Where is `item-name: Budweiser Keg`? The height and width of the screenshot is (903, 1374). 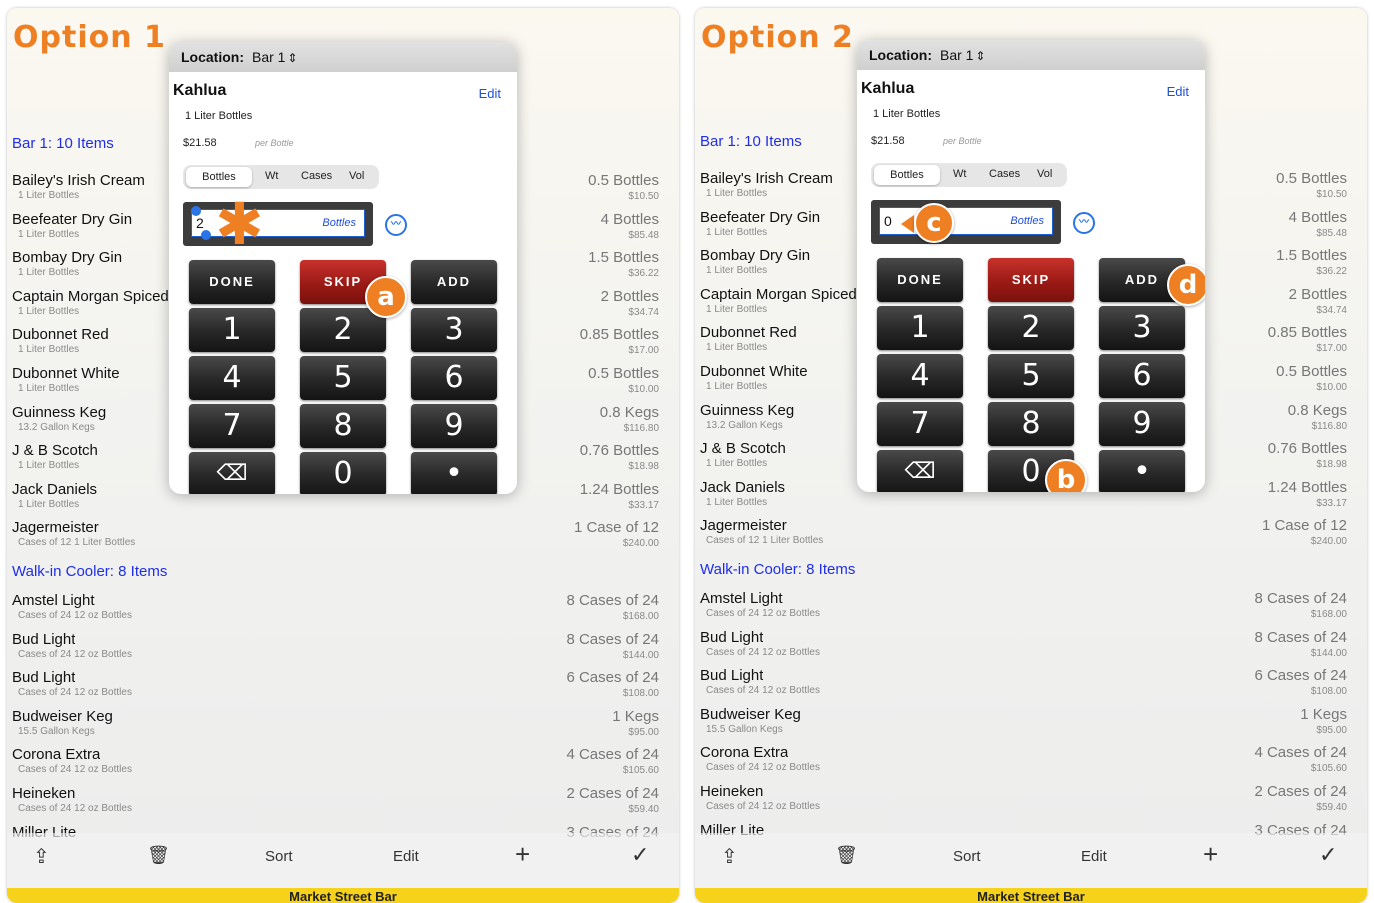 item-name: Budweiser Keg is located at coordinates (750, 714).